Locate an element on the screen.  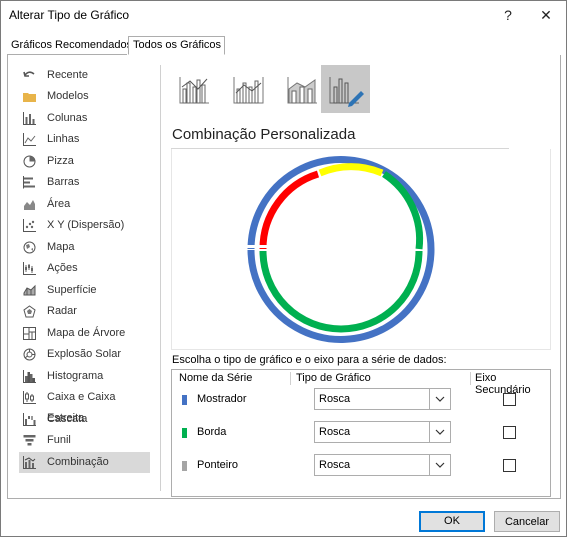
sidebar-item-label: Ações is located at coordinates (62, 268).